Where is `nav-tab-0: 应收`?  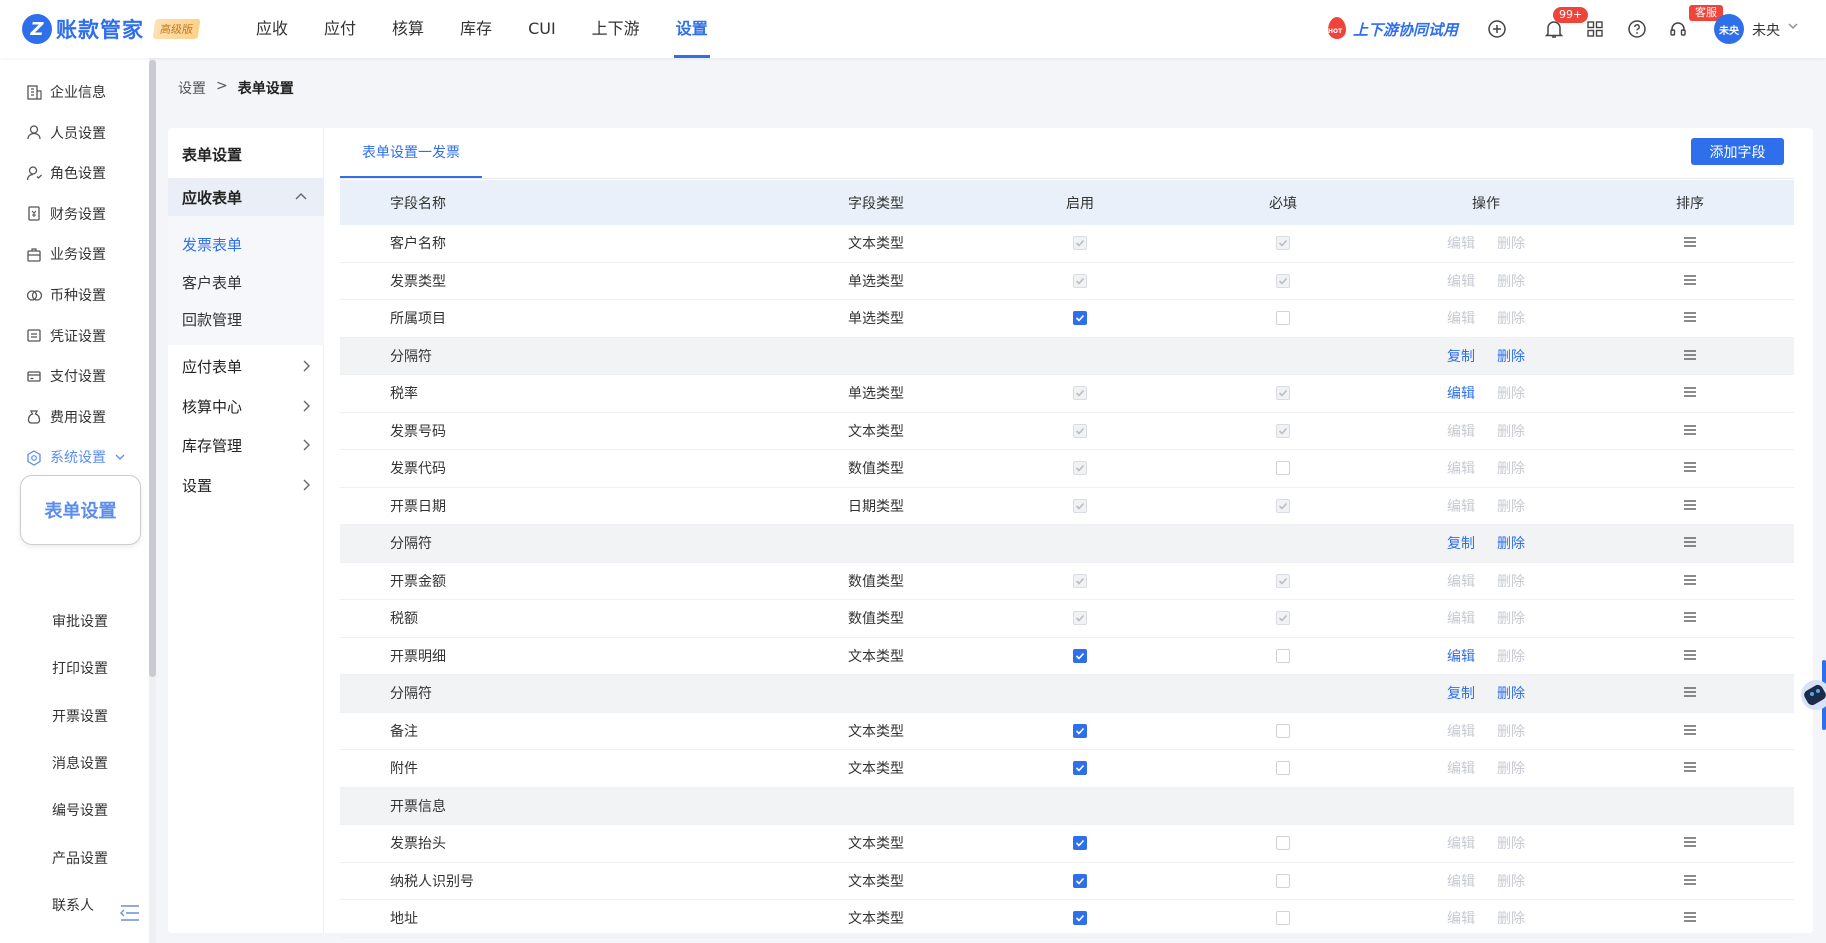 nav-tab-0: 应收 is located at coordinates (272, 29).